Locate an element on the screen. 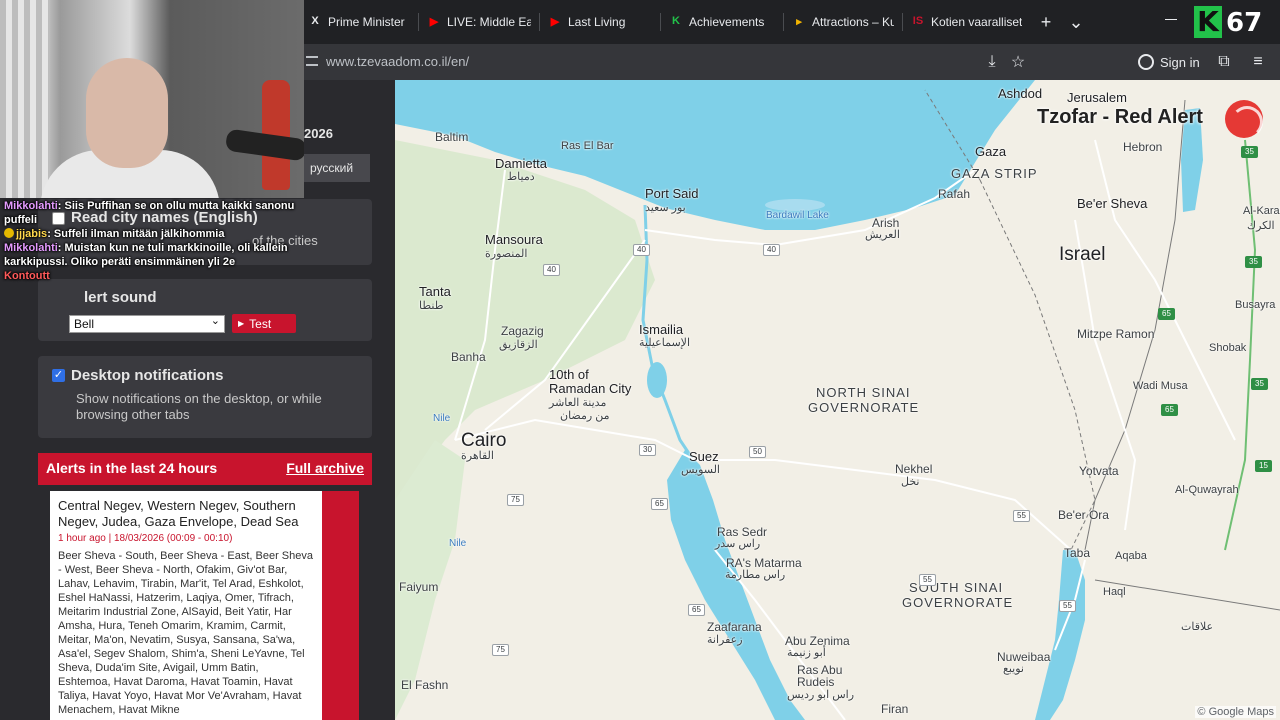  map-place-label: الإسماعيلية is located at coordinates (664, 343).